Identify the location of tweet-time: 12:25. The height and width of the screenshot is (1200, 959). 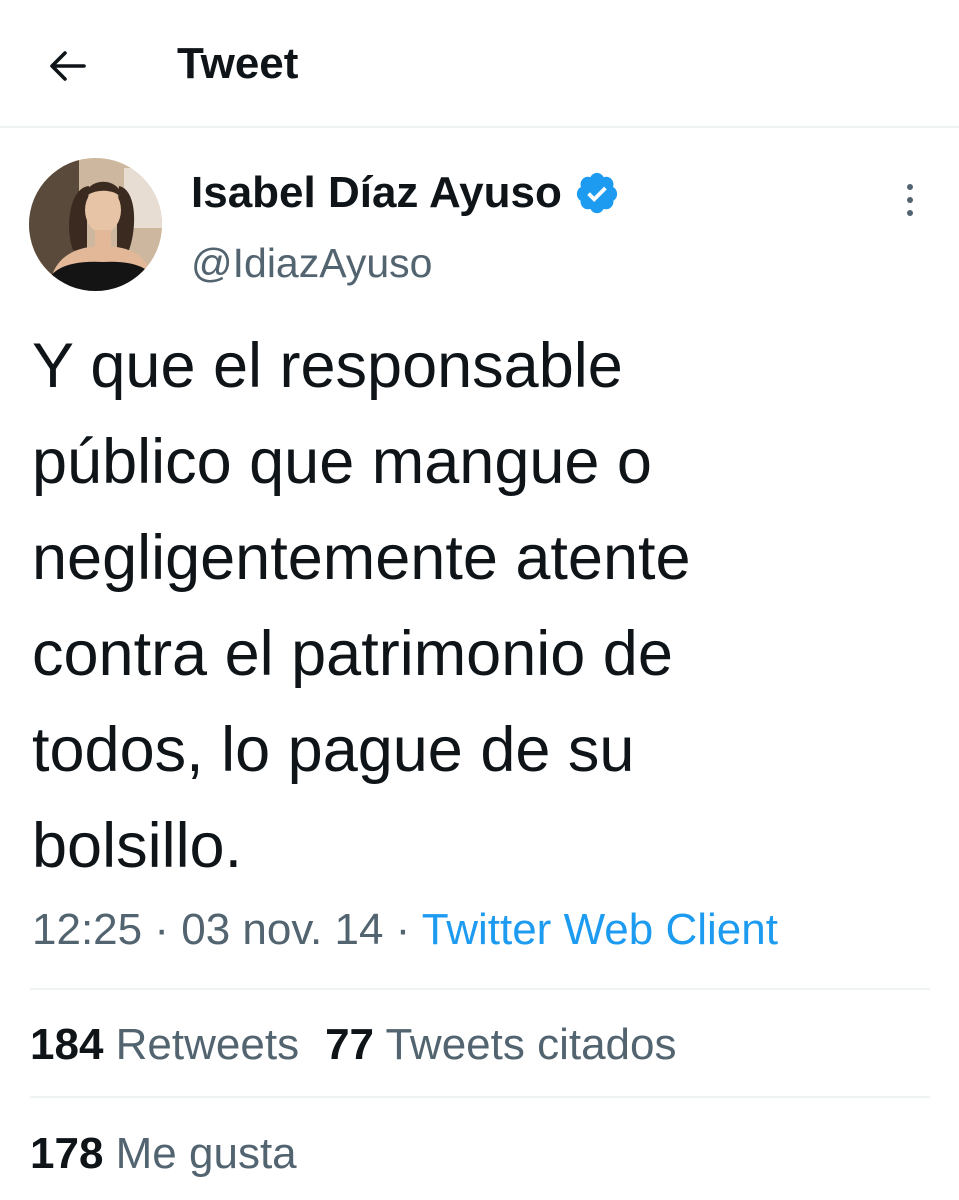
(87, 929).